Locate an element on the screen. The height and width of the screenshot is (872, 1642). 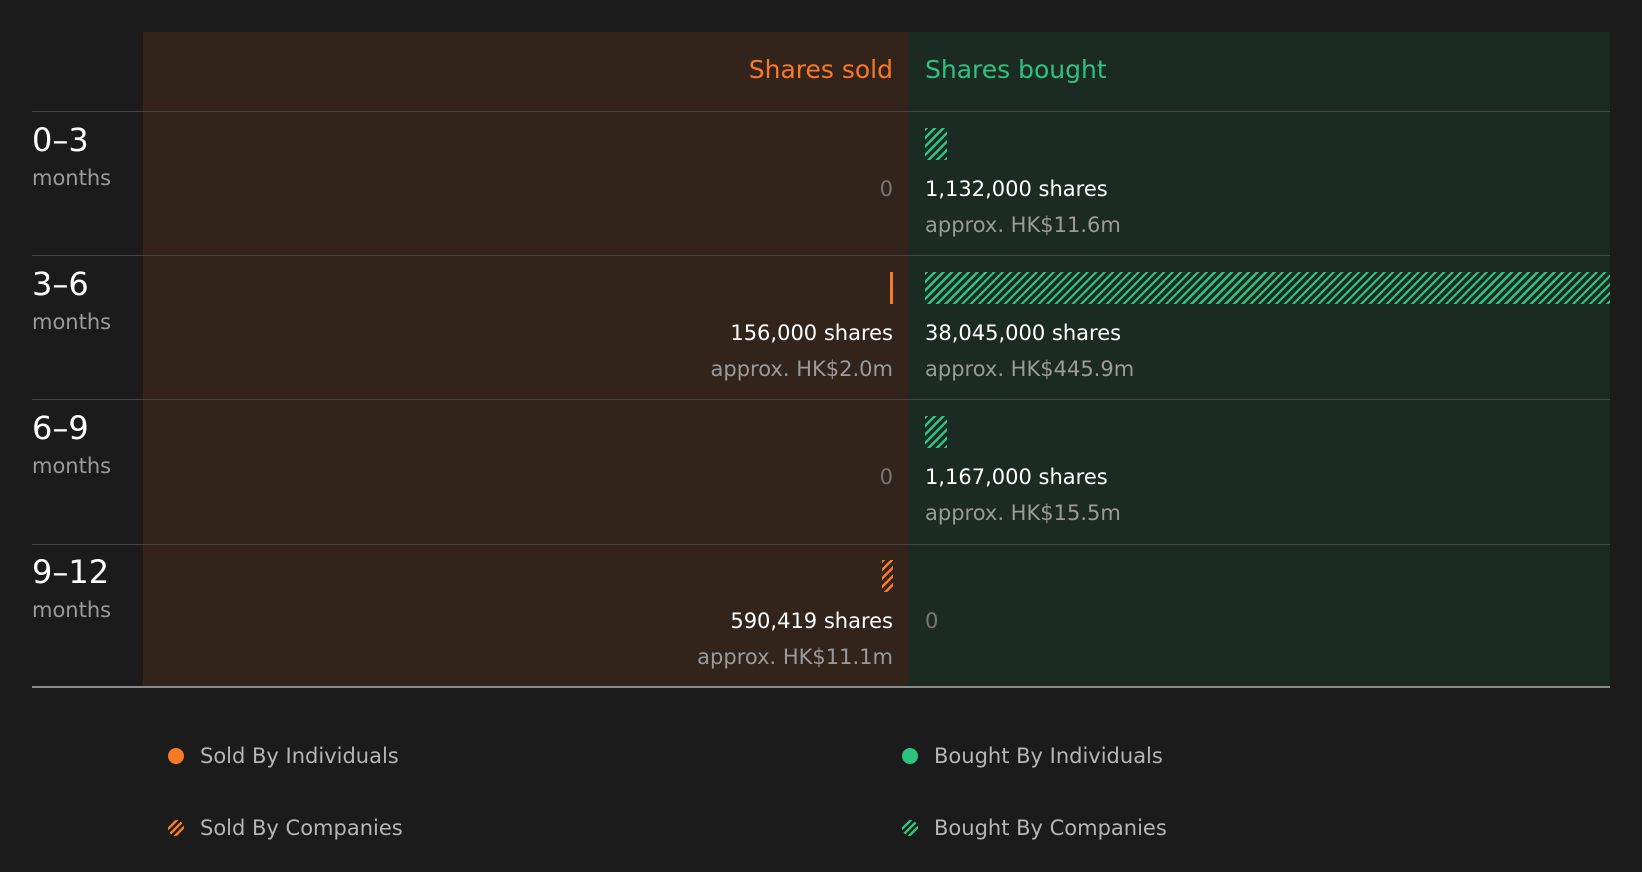
bought-shares-3-6: 38,045,000 shares is located at coordinates (1023, 333).